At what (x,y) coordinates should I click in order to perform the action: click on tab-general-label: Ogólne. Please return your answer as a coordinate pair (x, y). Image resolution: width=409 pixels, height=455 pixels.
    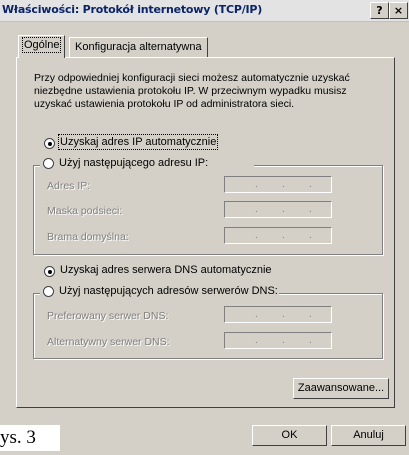
    Looking at the image, I should click on (41, 45).